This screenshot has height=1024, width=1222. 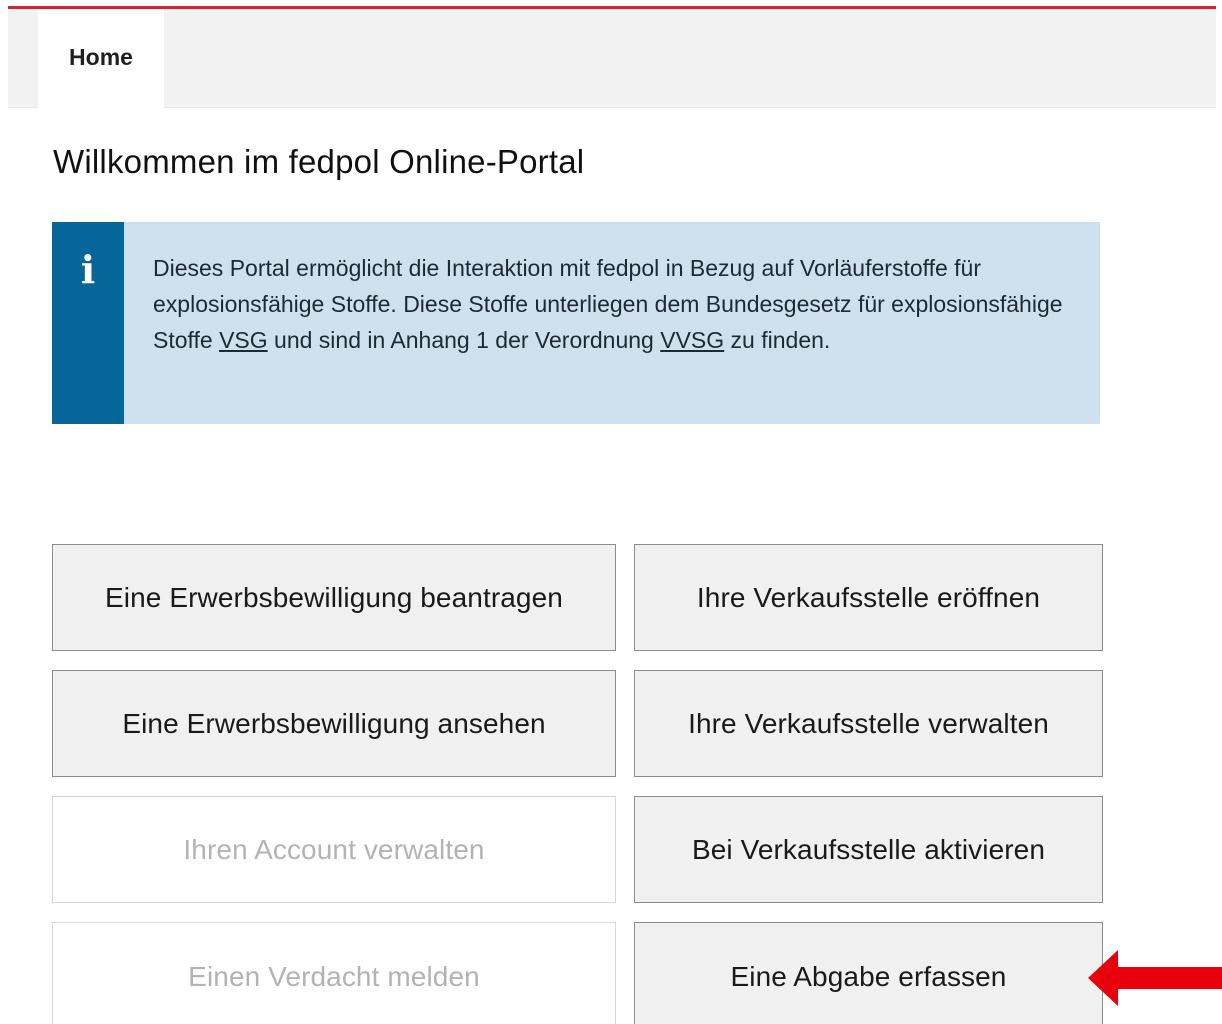 I want to click on vvsg-link: VVSG, so click(x=692, y=340).